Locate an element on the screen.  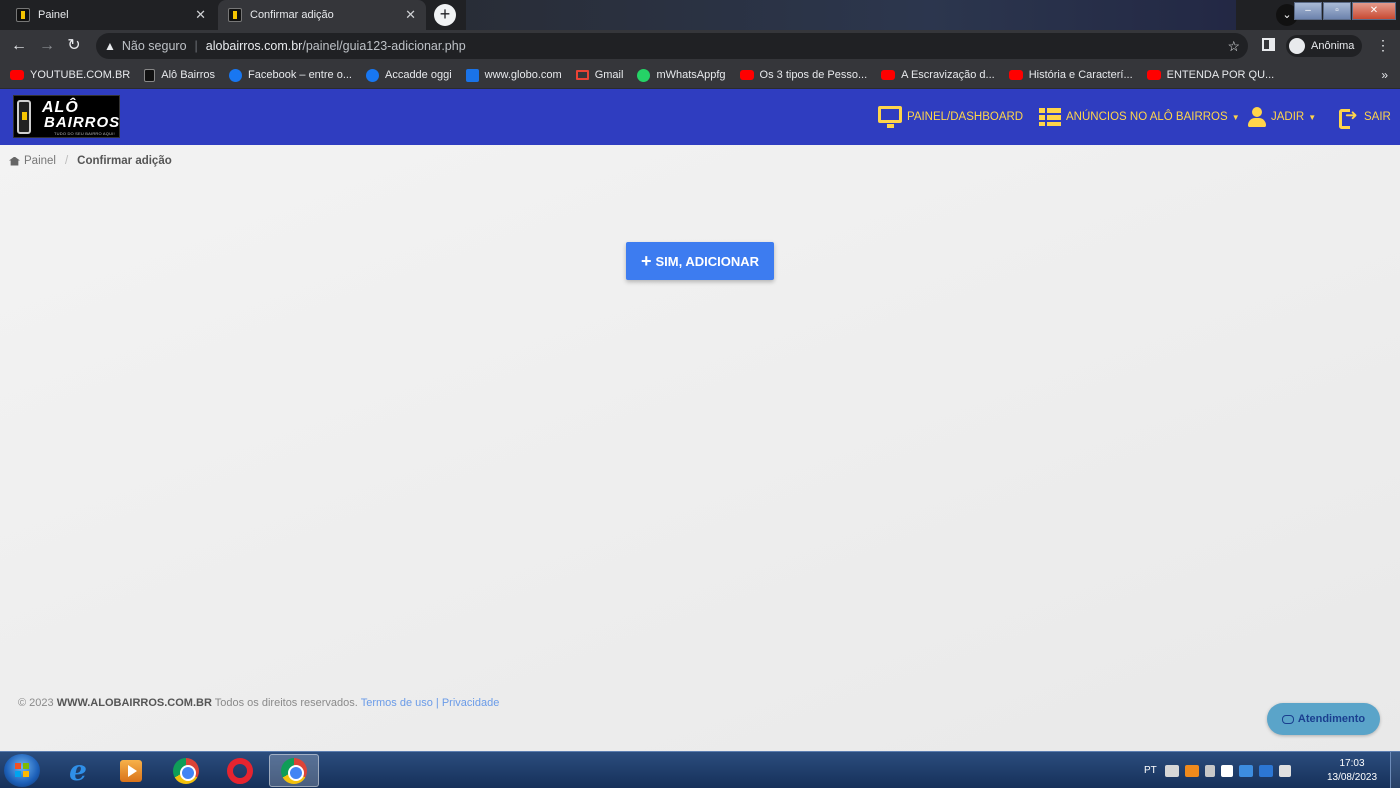
url-path: /painel/guia123-adicionar.php is located at coordinates (384, 46).